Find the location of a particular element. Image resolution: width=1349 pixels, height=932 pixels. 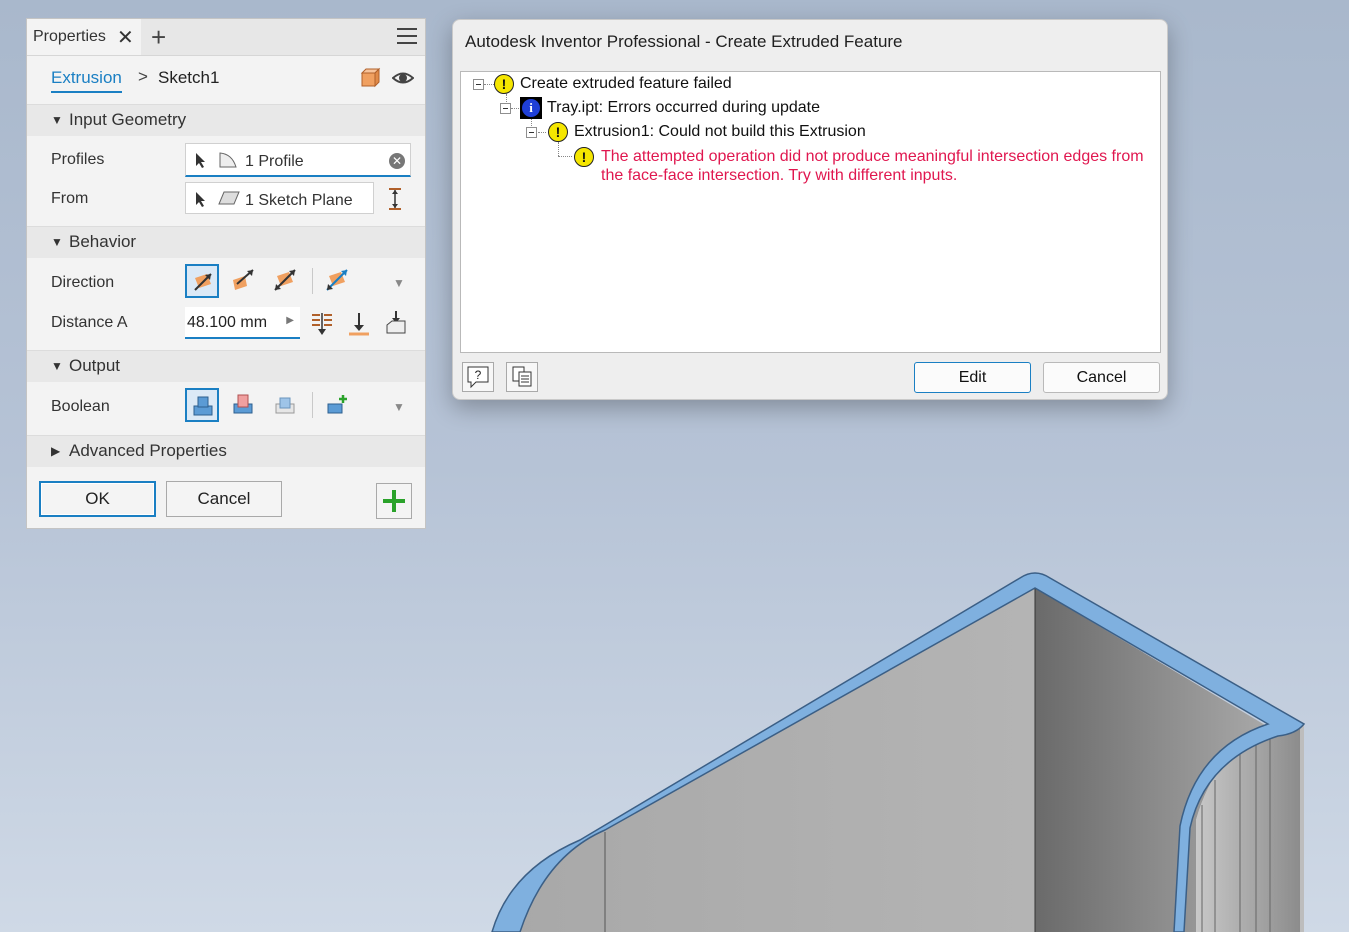

plus-icon is located at coordinates (394, 501).